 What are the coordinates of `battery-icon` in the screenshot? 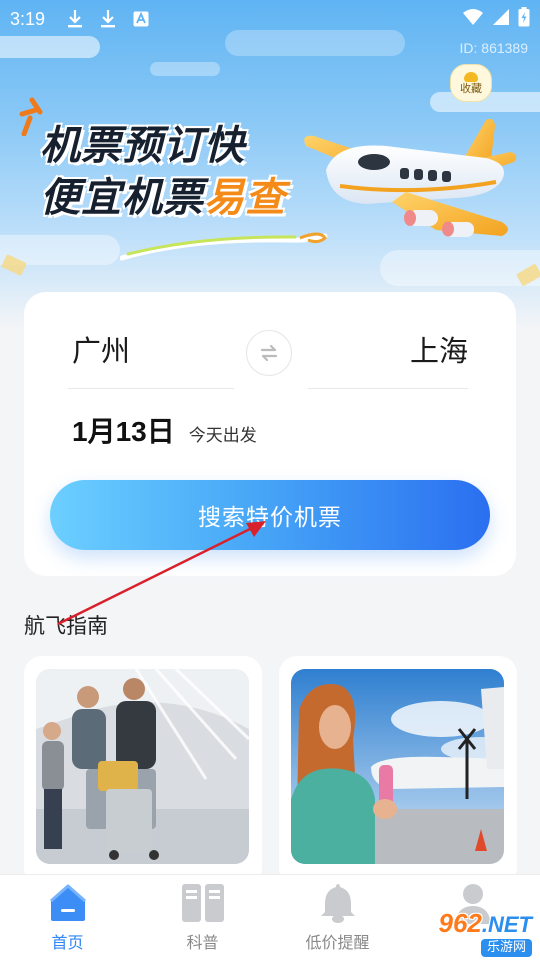 It's located at (524, 19).